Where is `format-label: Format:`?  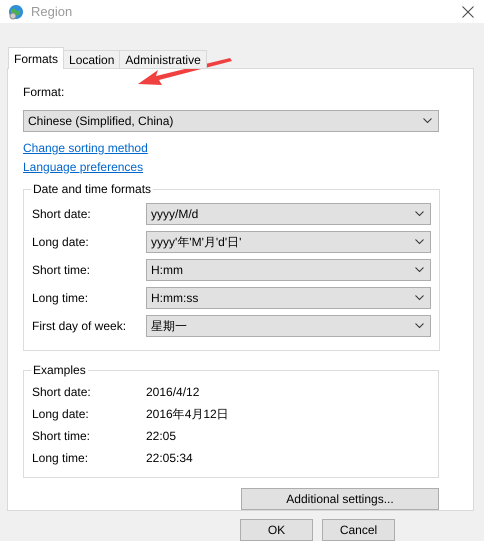
format-label: Format: is located at coordinates (44, 92).